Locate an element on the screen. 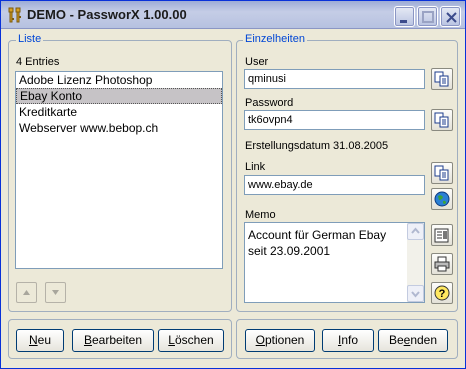 The image size is (466, 369). scroll-up-button is located at coordinates (415, 231).